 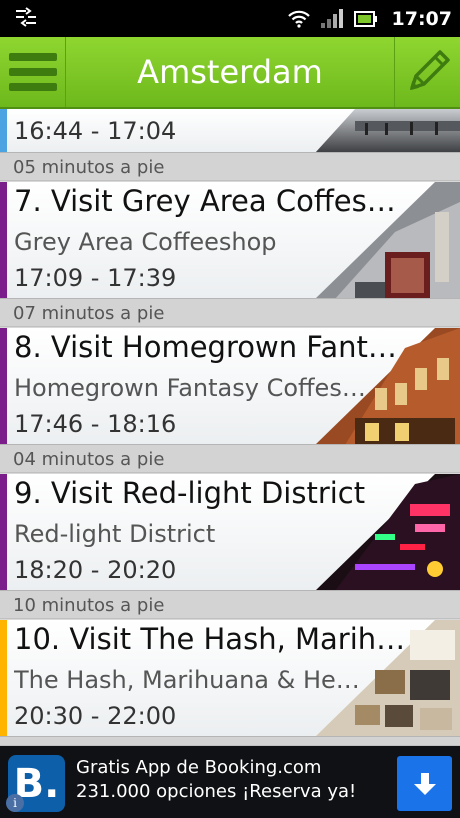 I want to click on item-time: 18:20 - 20:20, so click(x=95, y=570).